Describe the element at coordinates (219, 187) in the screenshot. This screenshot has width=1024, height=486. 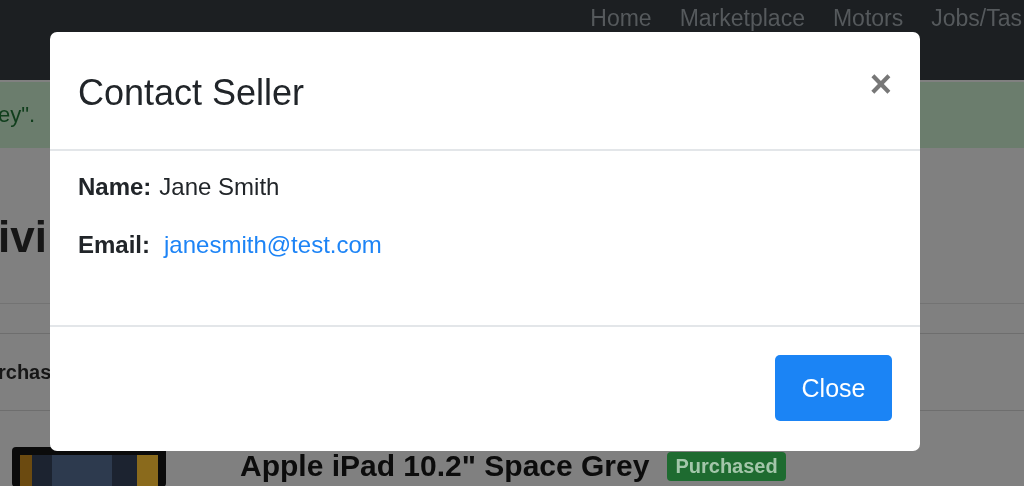
I see `field-value: Jane Smith` at that location.